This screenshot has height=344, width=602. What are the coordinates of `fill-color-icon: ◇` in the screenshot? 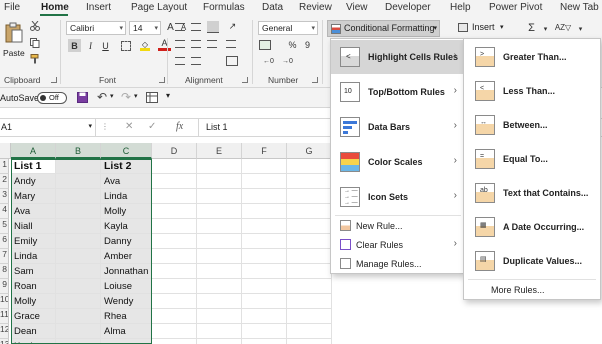 It's located at (145, 46).